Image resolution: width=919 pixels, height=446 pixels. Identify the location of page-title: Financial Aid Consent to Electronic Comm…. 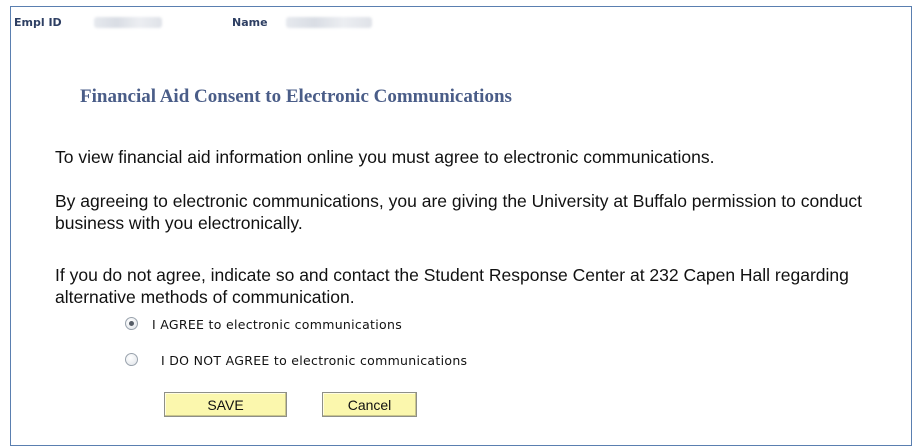
(296, 96).